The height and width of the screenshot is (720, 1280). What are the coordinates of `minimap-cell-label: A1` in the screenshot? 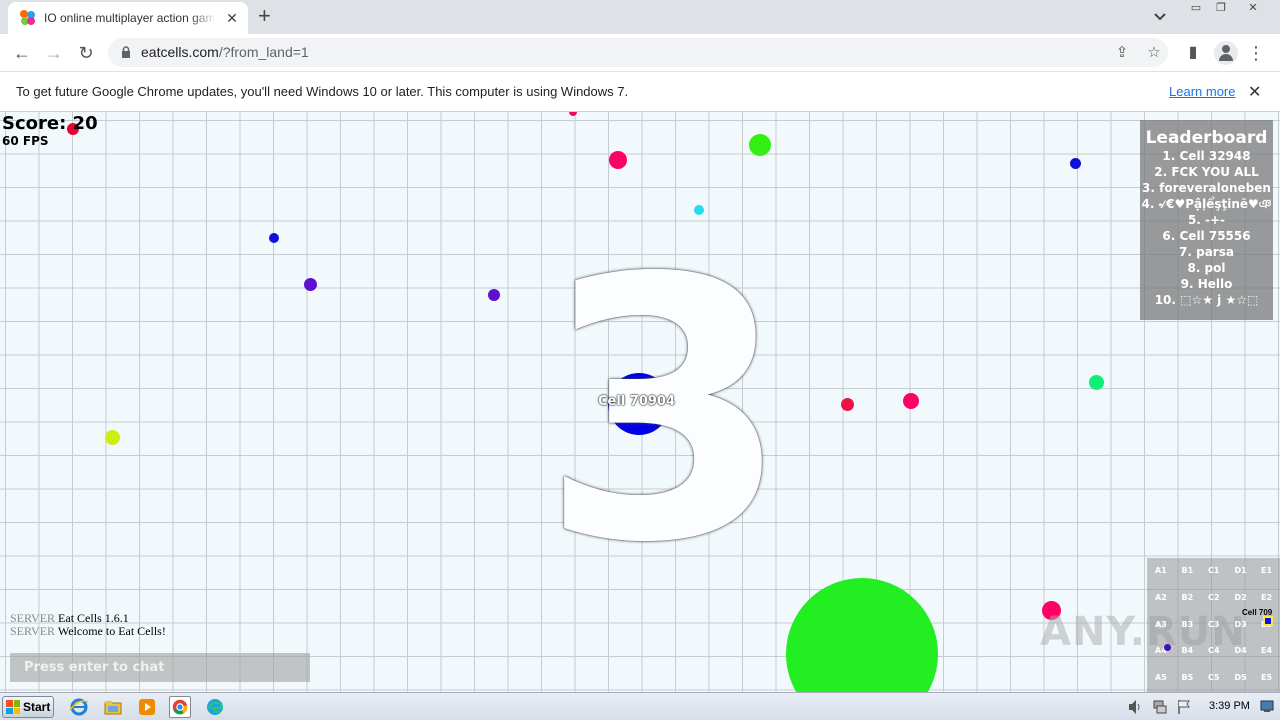 It's located at (1161, 570).